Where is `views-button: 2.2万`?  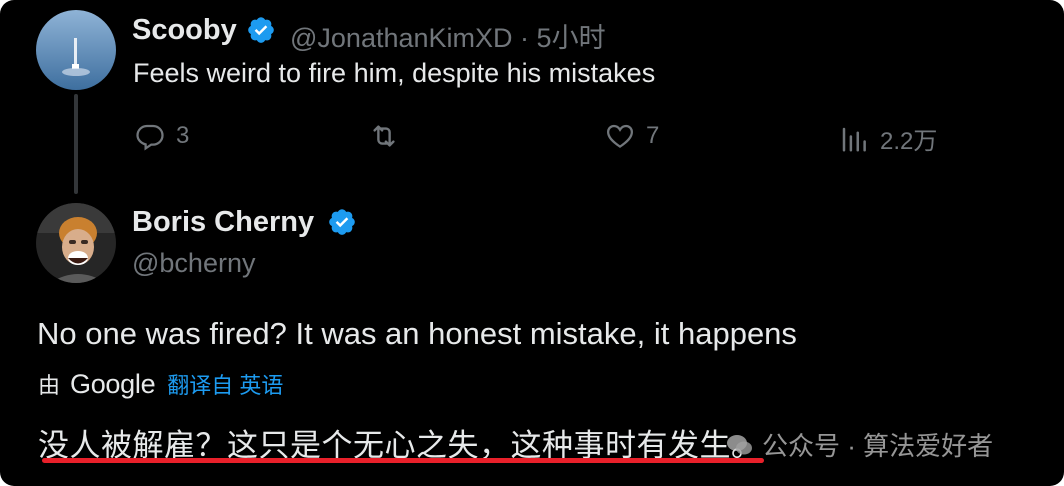 views-button: 2.2万 is located at coordinates (887, 138).